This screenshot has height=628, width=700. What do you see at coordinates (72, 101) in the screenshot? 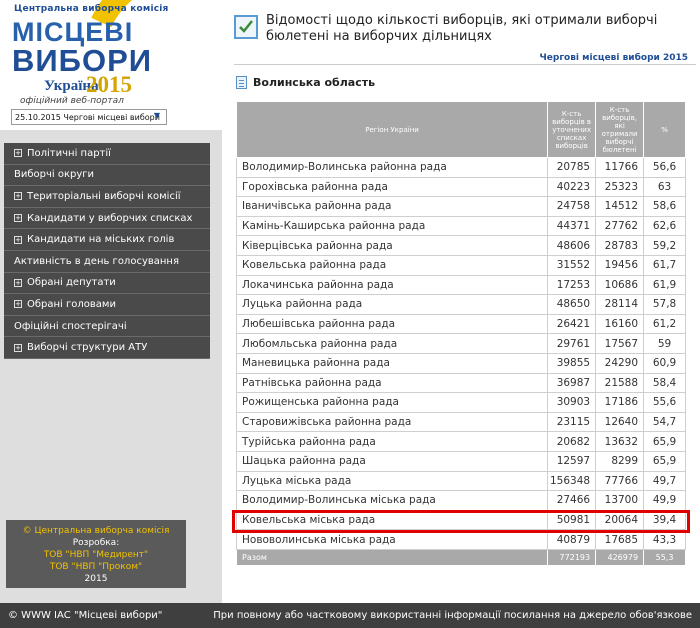
I see `logo-portal-text: офіційний веб-портал` at bounding box center [72, 101].